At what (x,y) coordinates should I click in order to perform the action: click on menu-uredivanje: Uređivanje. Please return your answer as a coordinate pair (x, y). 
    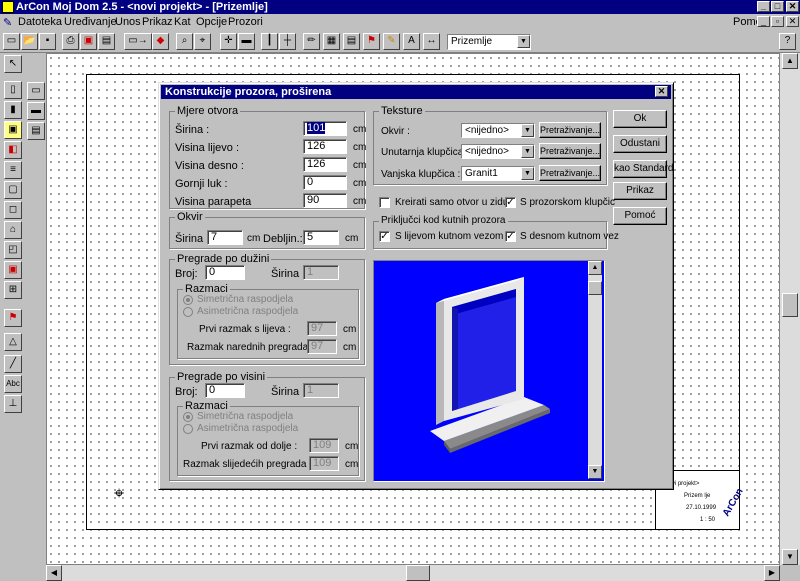
    Looking at the image, I should click on (90, 22).